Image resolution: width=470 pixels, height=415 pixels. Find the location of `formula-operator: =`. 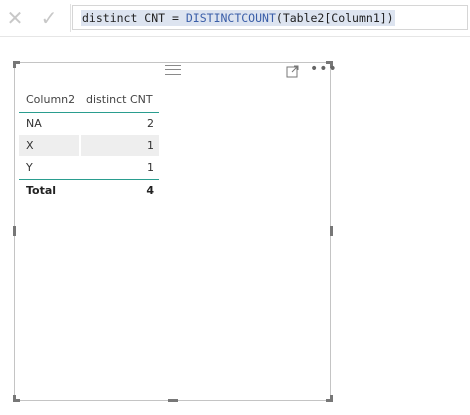

formula-operator: = is located at coordinates (175, 18).